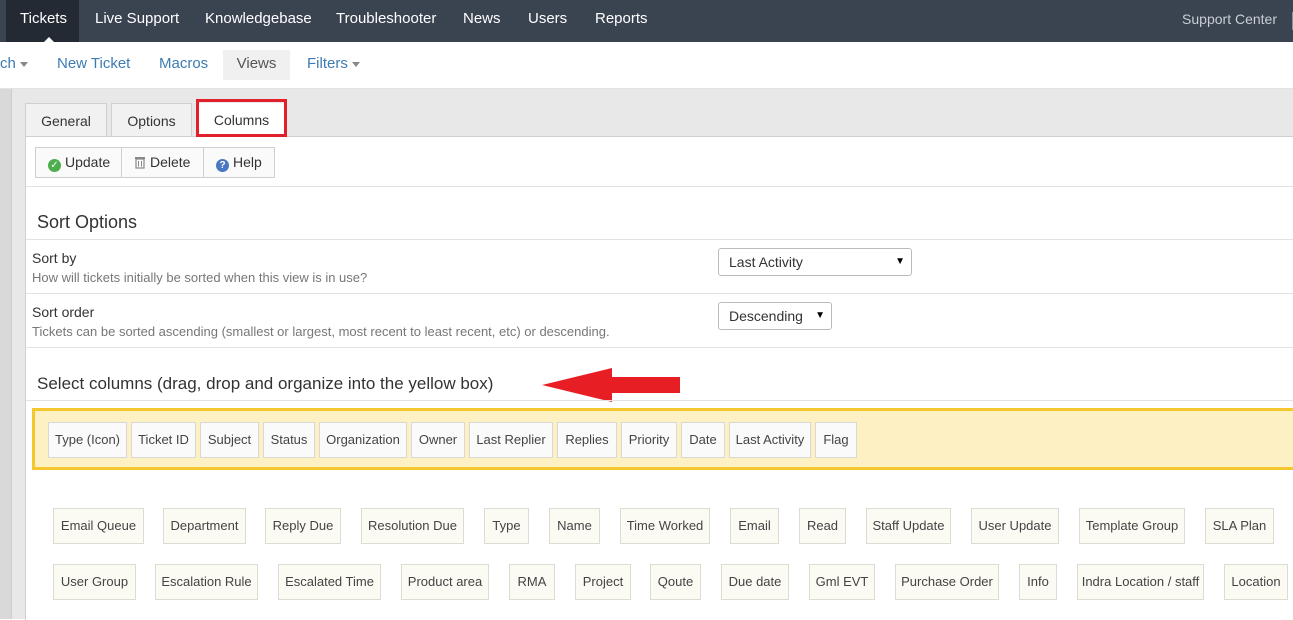 The height and width of the screenshot is (620, 1293). I want to click on sort-by-value: Last Activity, so click(766, 262).